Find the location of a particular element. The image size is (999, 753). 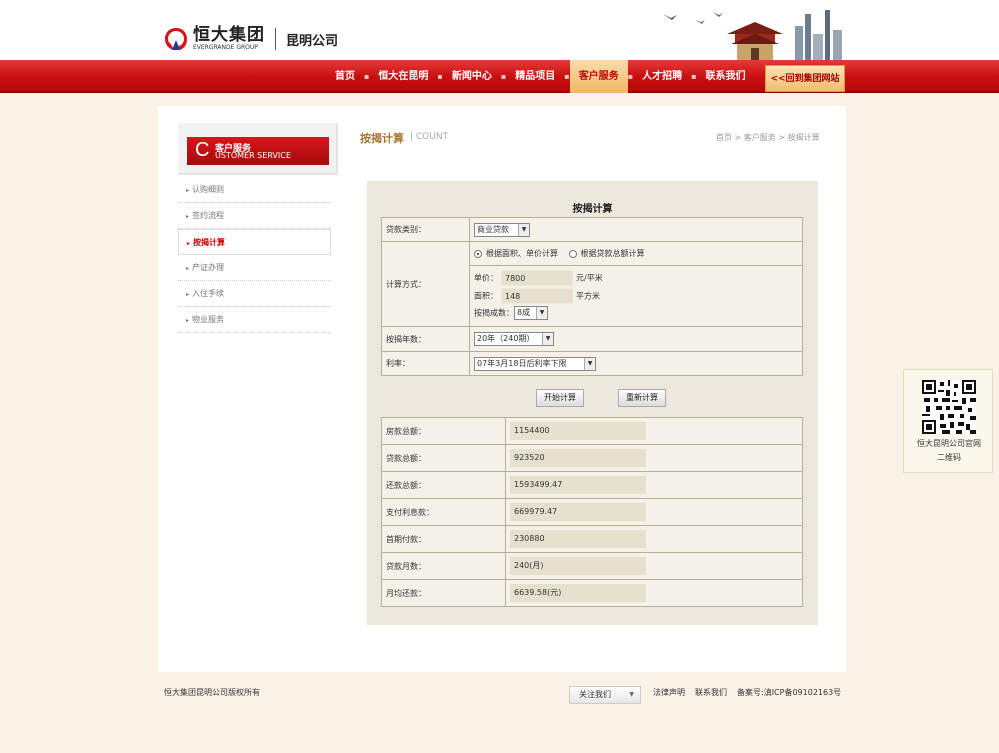

method-radio-area-price is located at coordinates (478, 253).